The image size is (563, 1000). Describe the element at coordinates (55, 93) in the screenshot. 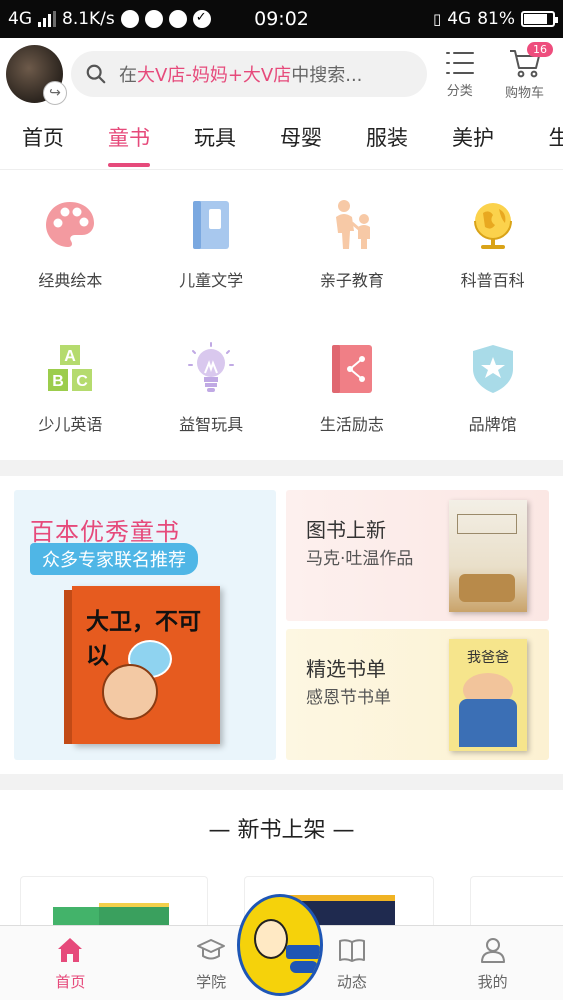

I see `share-icon: ↪` at that location.